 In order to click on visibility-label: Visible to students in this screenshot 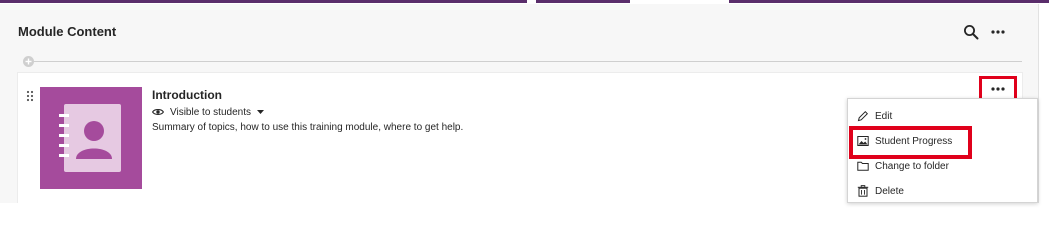, I will do `click(210, 112)`.